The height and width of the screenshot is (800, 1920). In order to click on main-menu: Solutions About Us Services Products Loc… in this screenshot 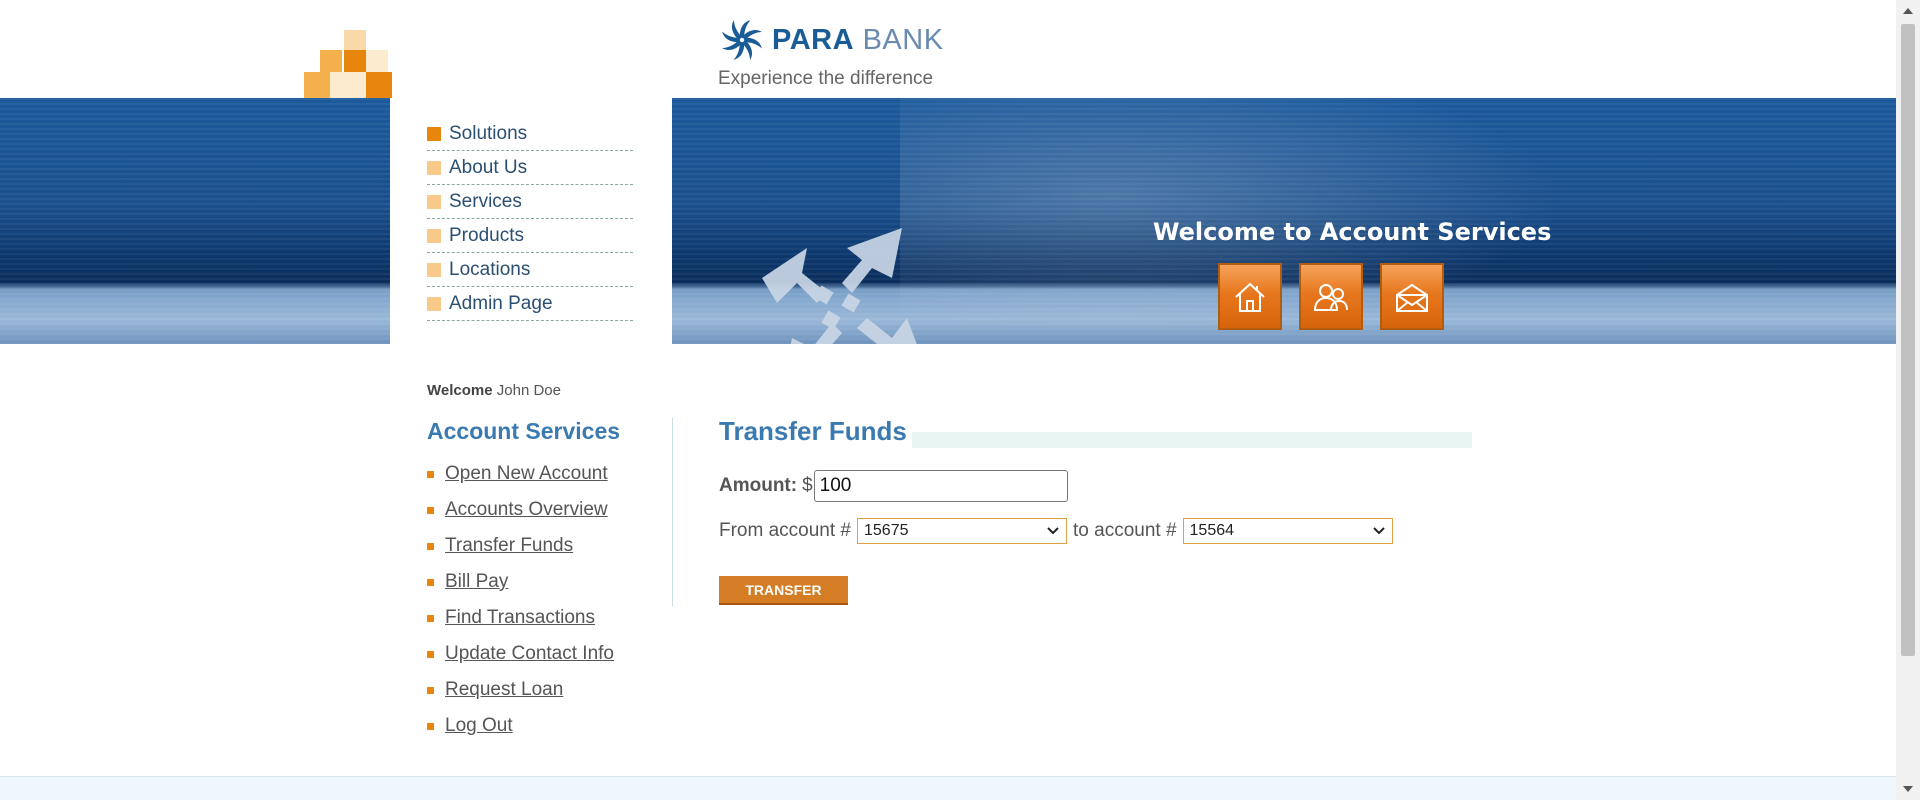, I will do `click(530, 219)`.